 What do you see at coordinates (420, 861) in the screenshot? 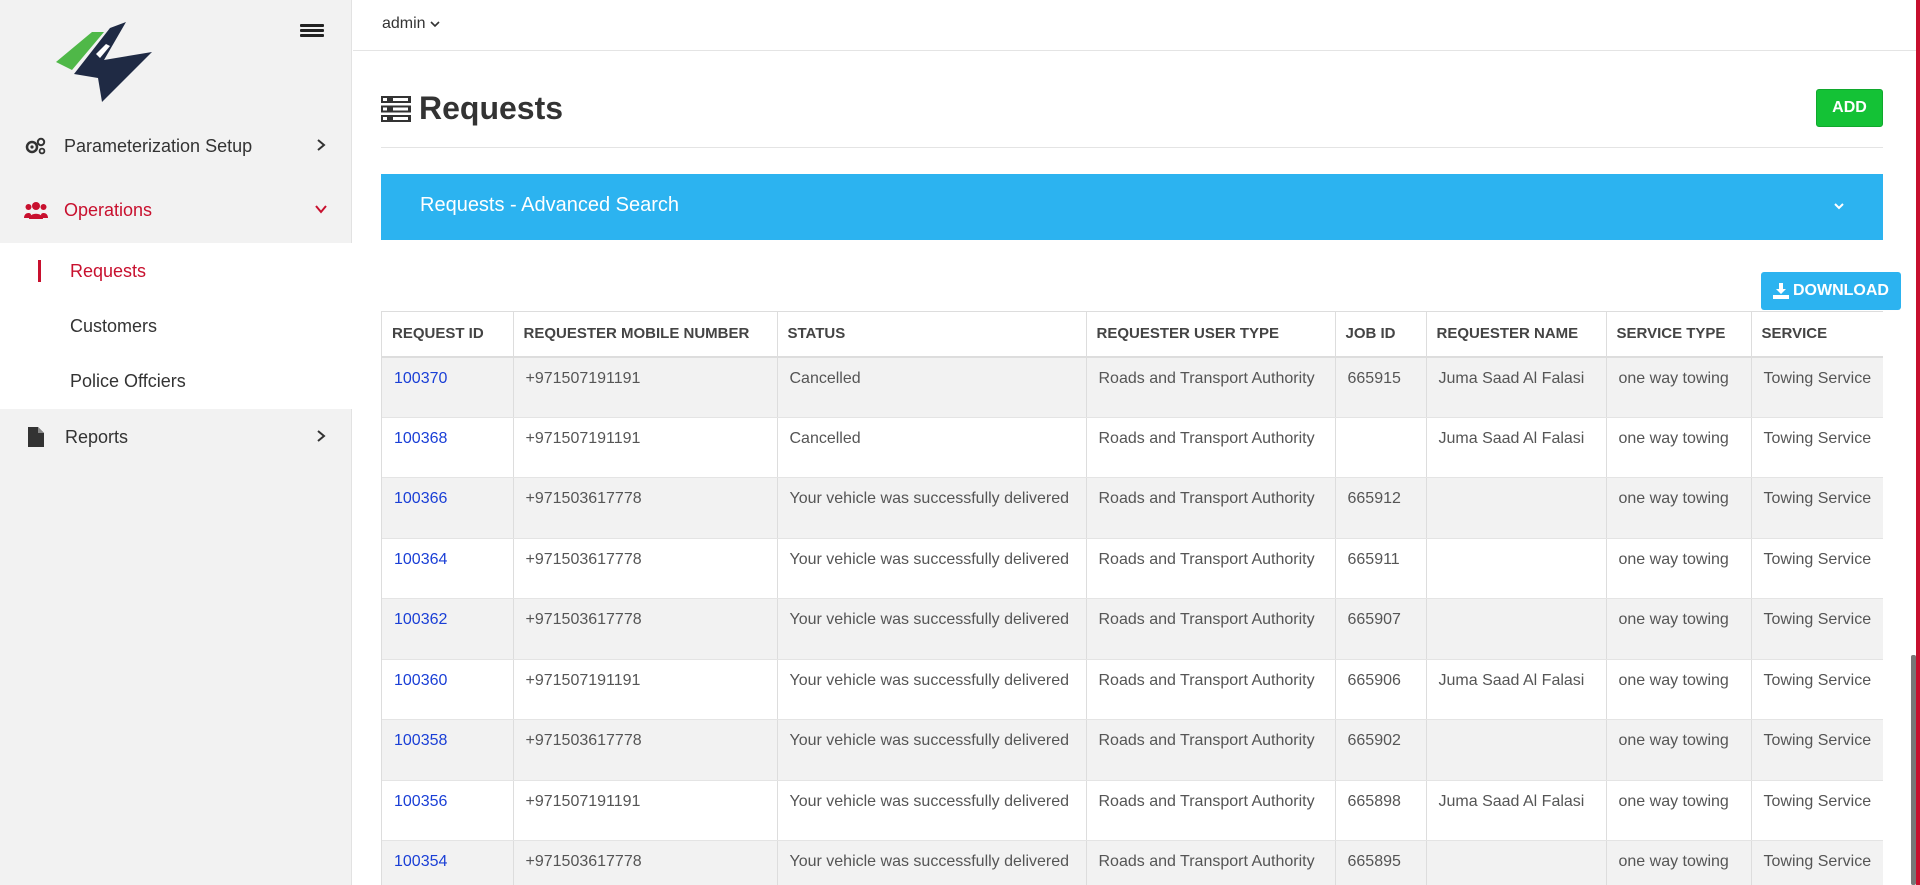
I see `request-id-link: 100354` at bounding box center [420, 861].